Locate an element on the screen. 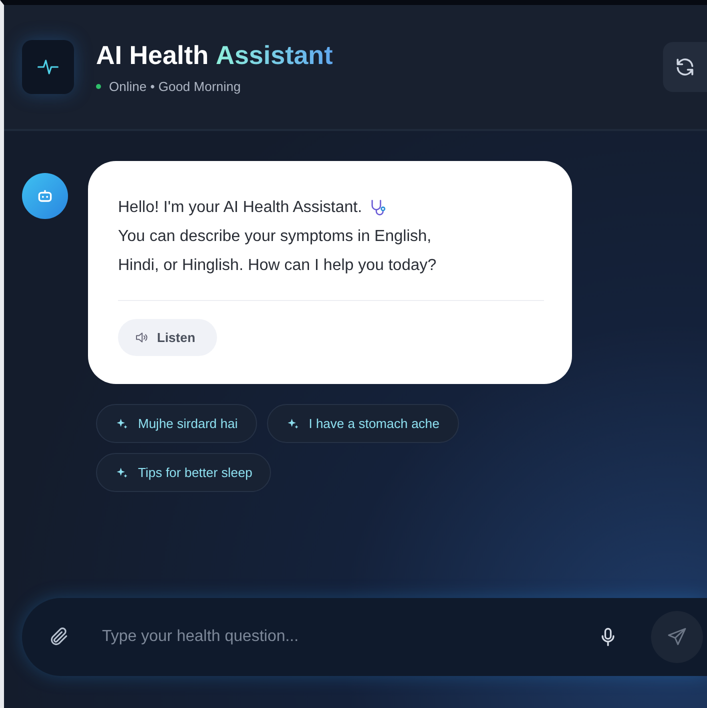  app-title: AI Health is located at coordinates (152, 55).